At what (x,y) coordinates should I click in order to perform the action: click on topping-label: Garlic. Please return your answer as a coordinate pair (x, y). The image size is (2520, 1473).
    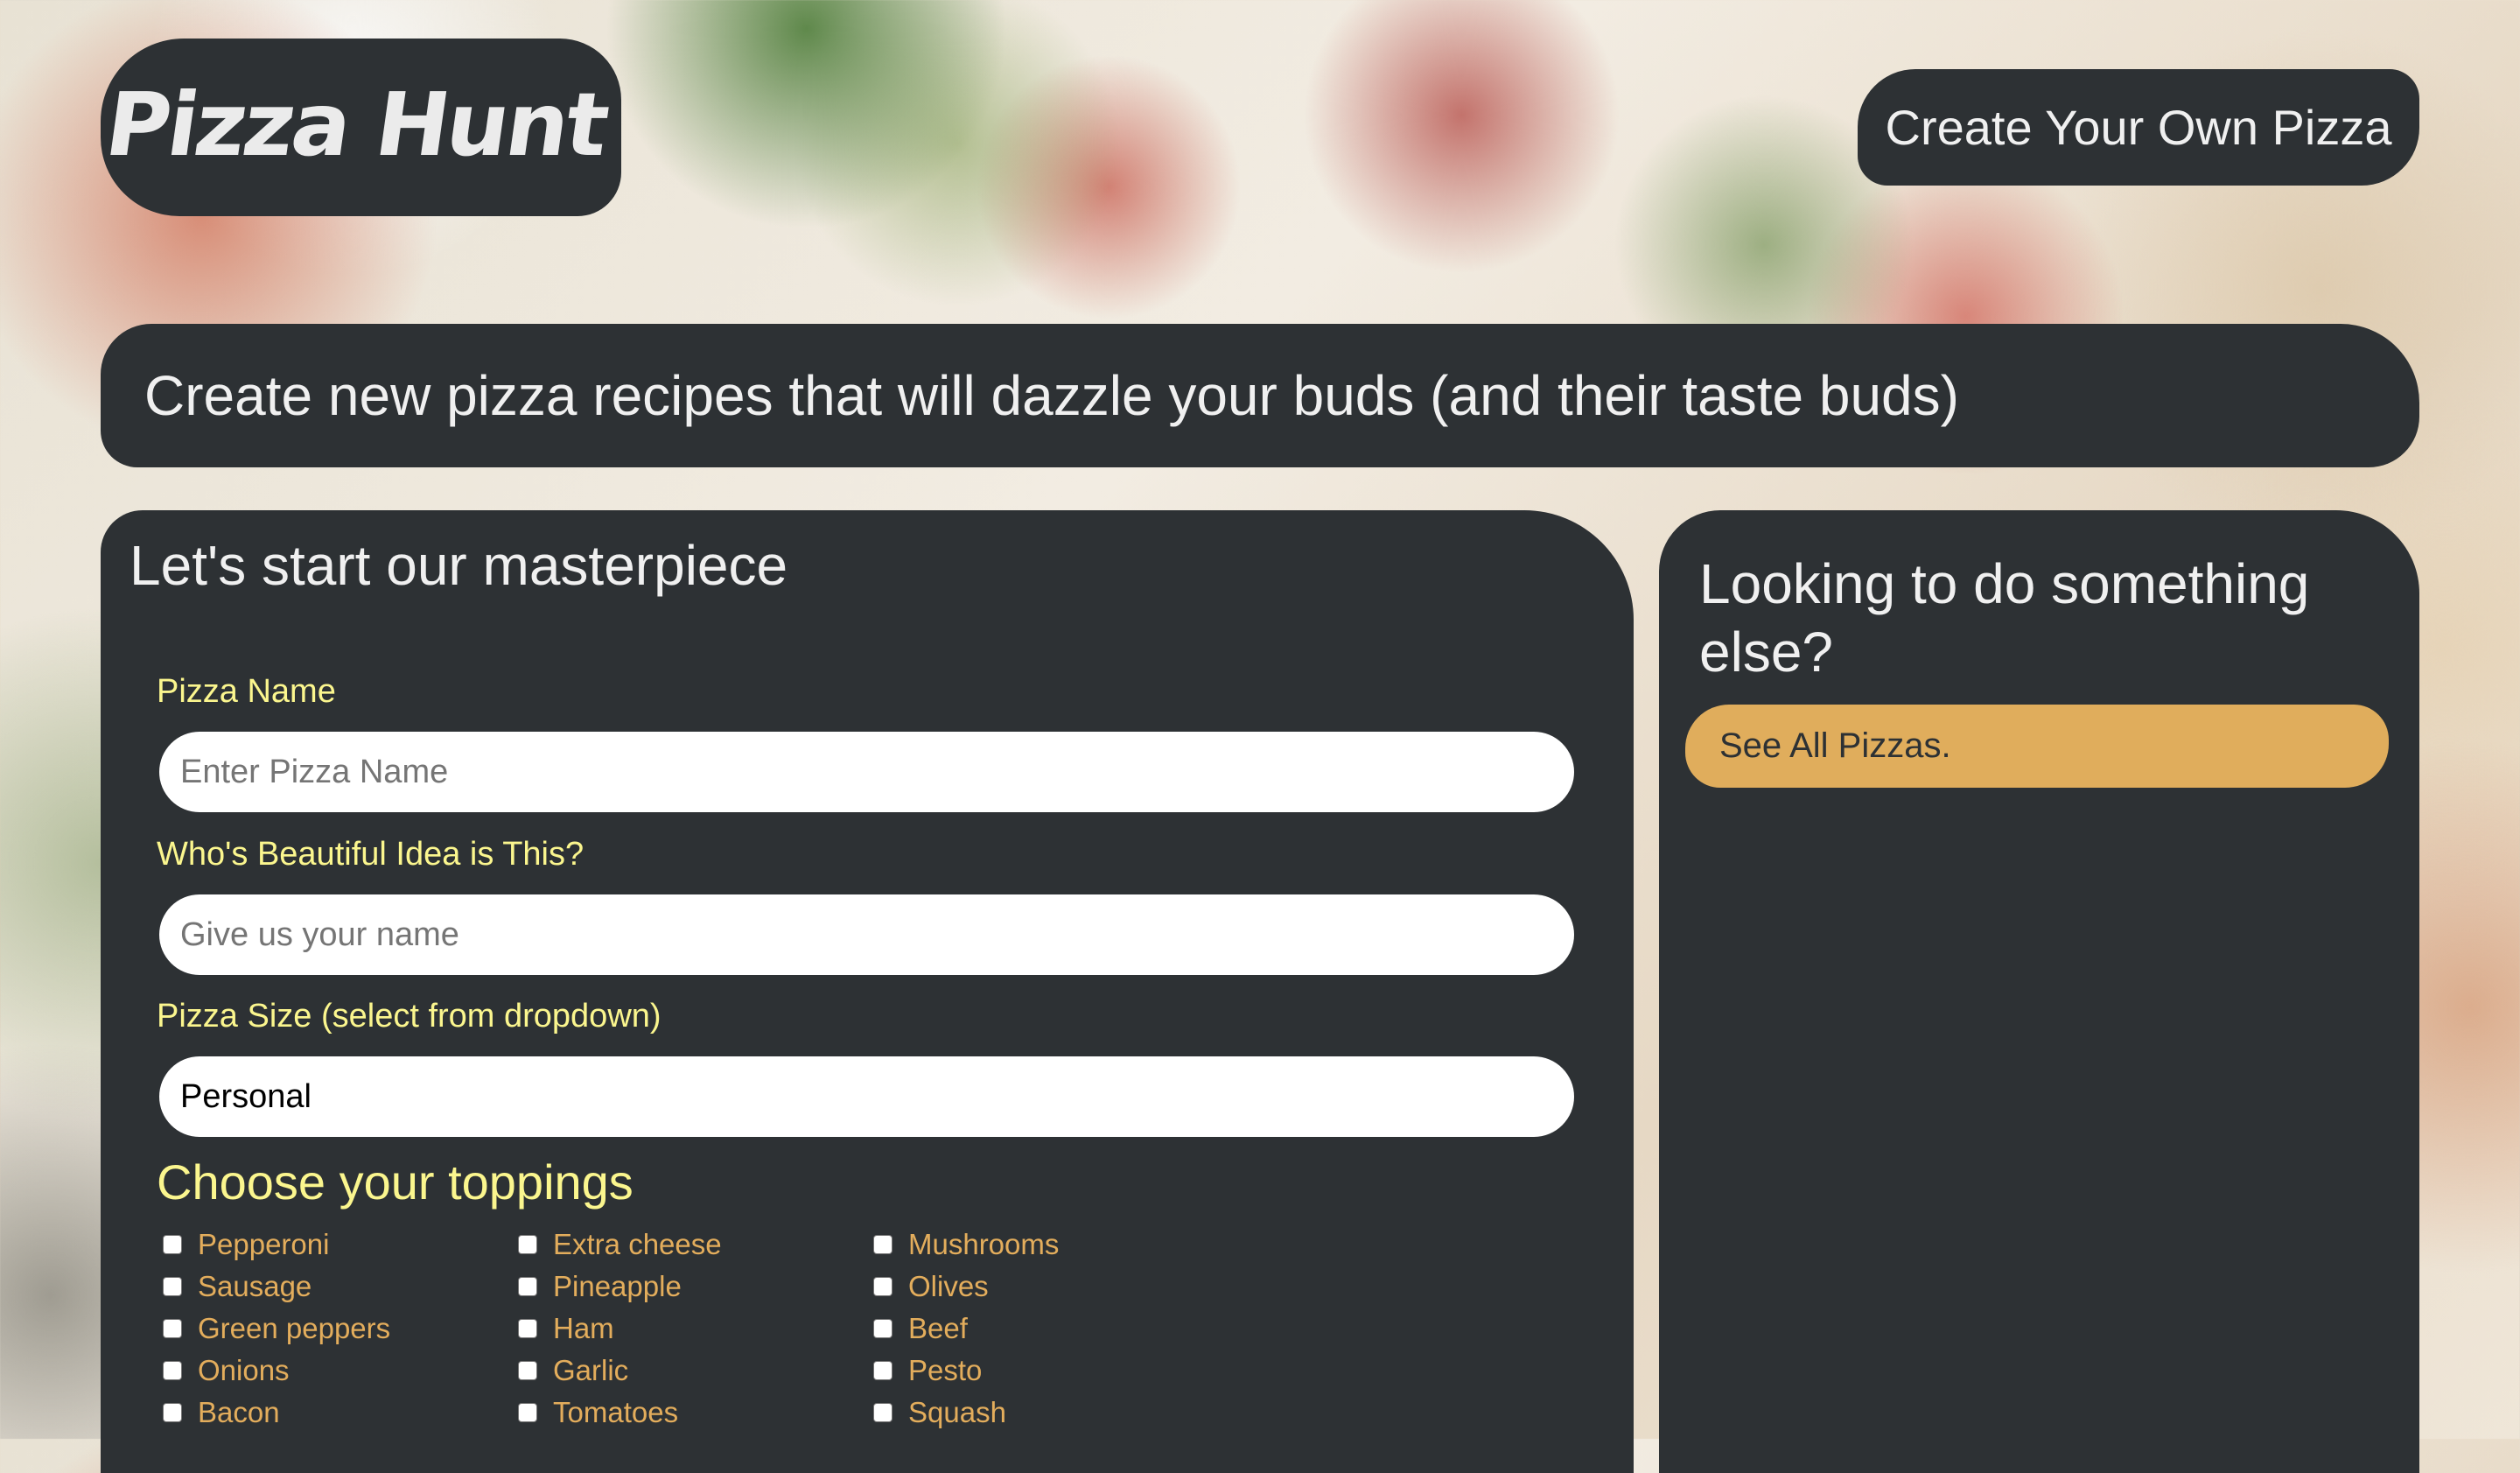
    Looking at the image, I should click on (591, 1370).